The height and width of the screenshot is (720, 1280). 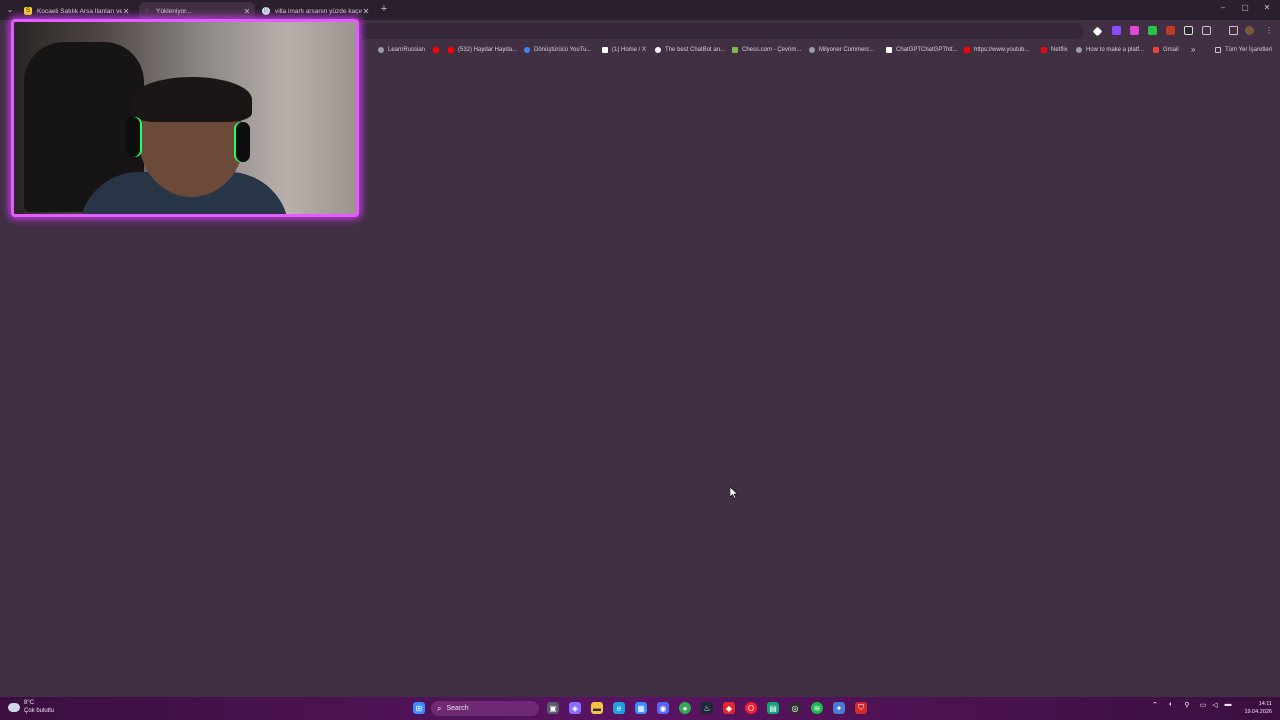 I want to click on favicon-icon: S, so click(x=28, y=11).